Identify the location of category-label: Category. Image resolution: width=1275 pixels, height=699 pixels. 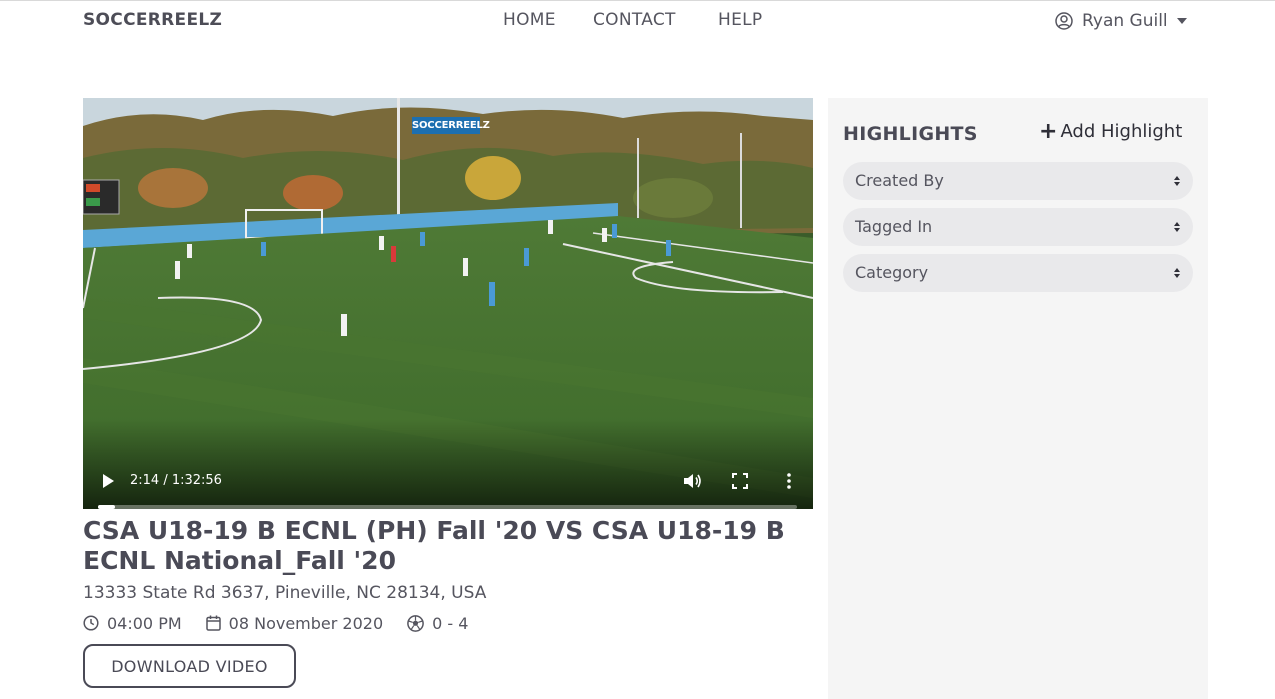
(892, 272).